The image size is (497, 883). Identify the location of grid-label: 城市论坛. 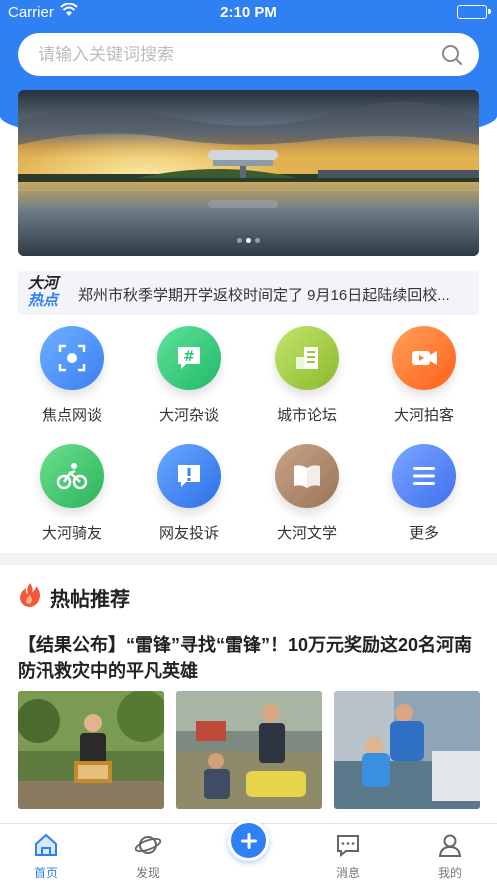
(306, 415).